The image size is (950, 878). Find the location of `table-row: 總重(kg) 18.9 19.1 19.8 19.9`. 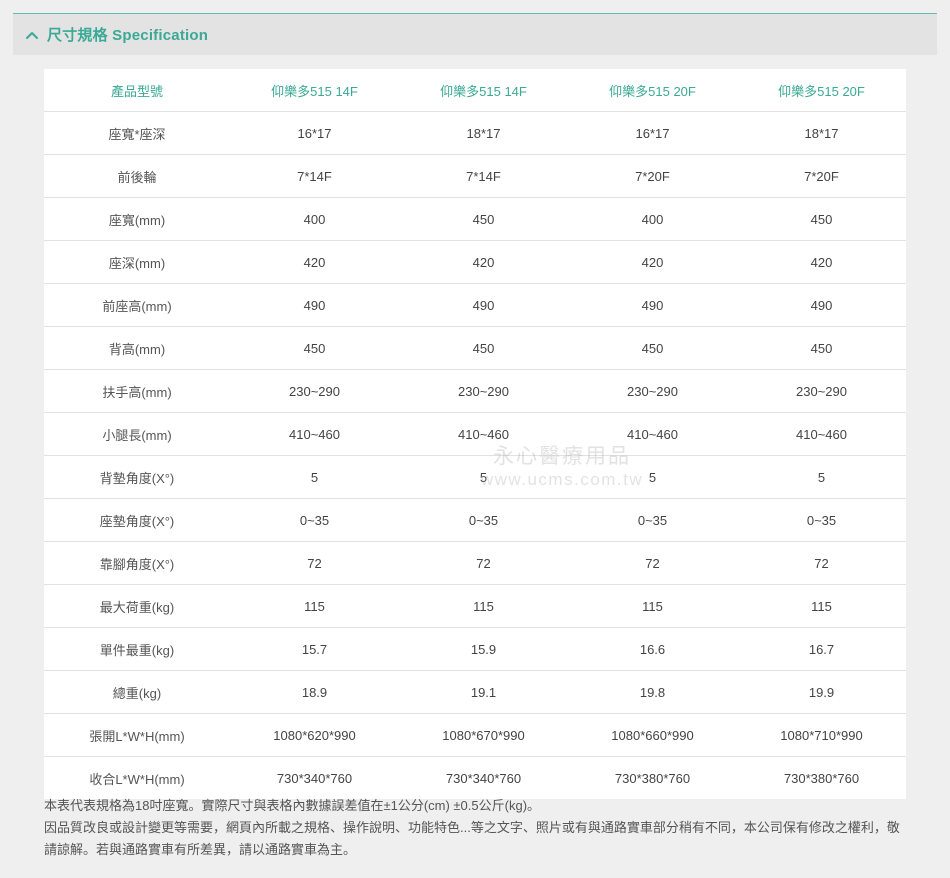

table-row: 總重(kg) 18.9 19.1 19.8 19.9 is located at coordinates (475, 692).